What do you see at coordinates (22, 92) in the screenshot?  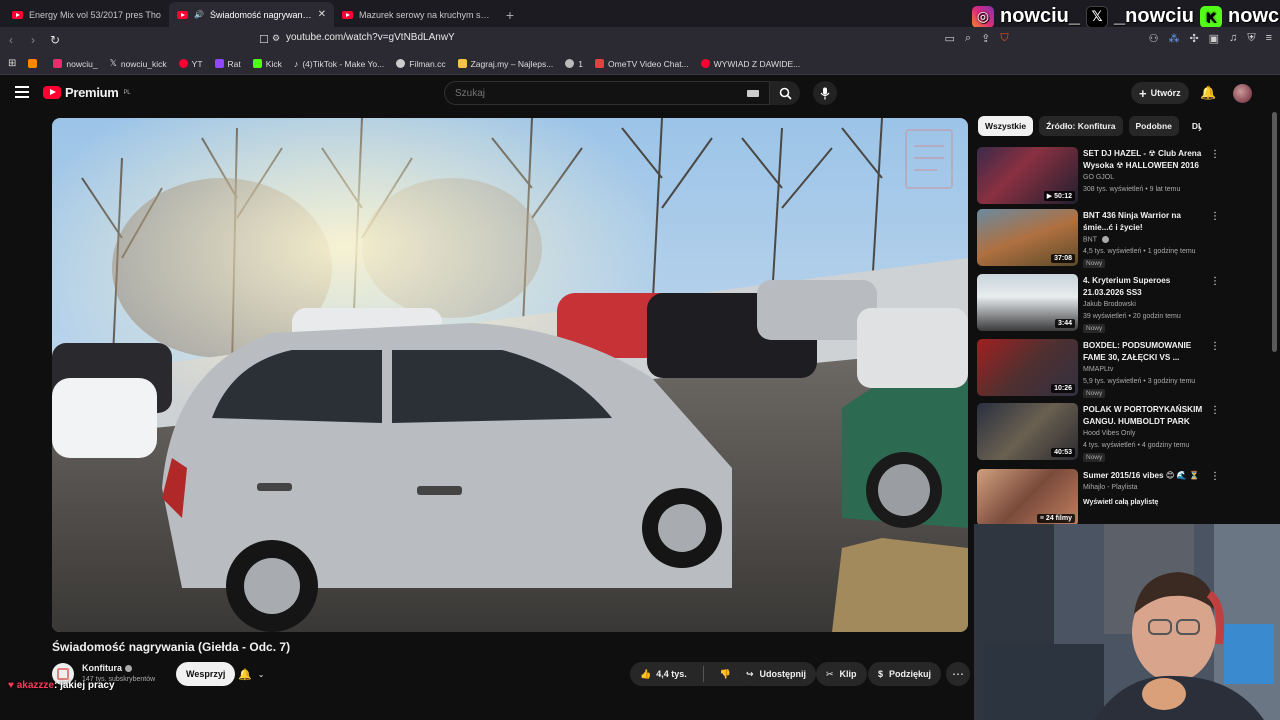 I see `hamburger-menu-icon` at bounding box center [22, 92].